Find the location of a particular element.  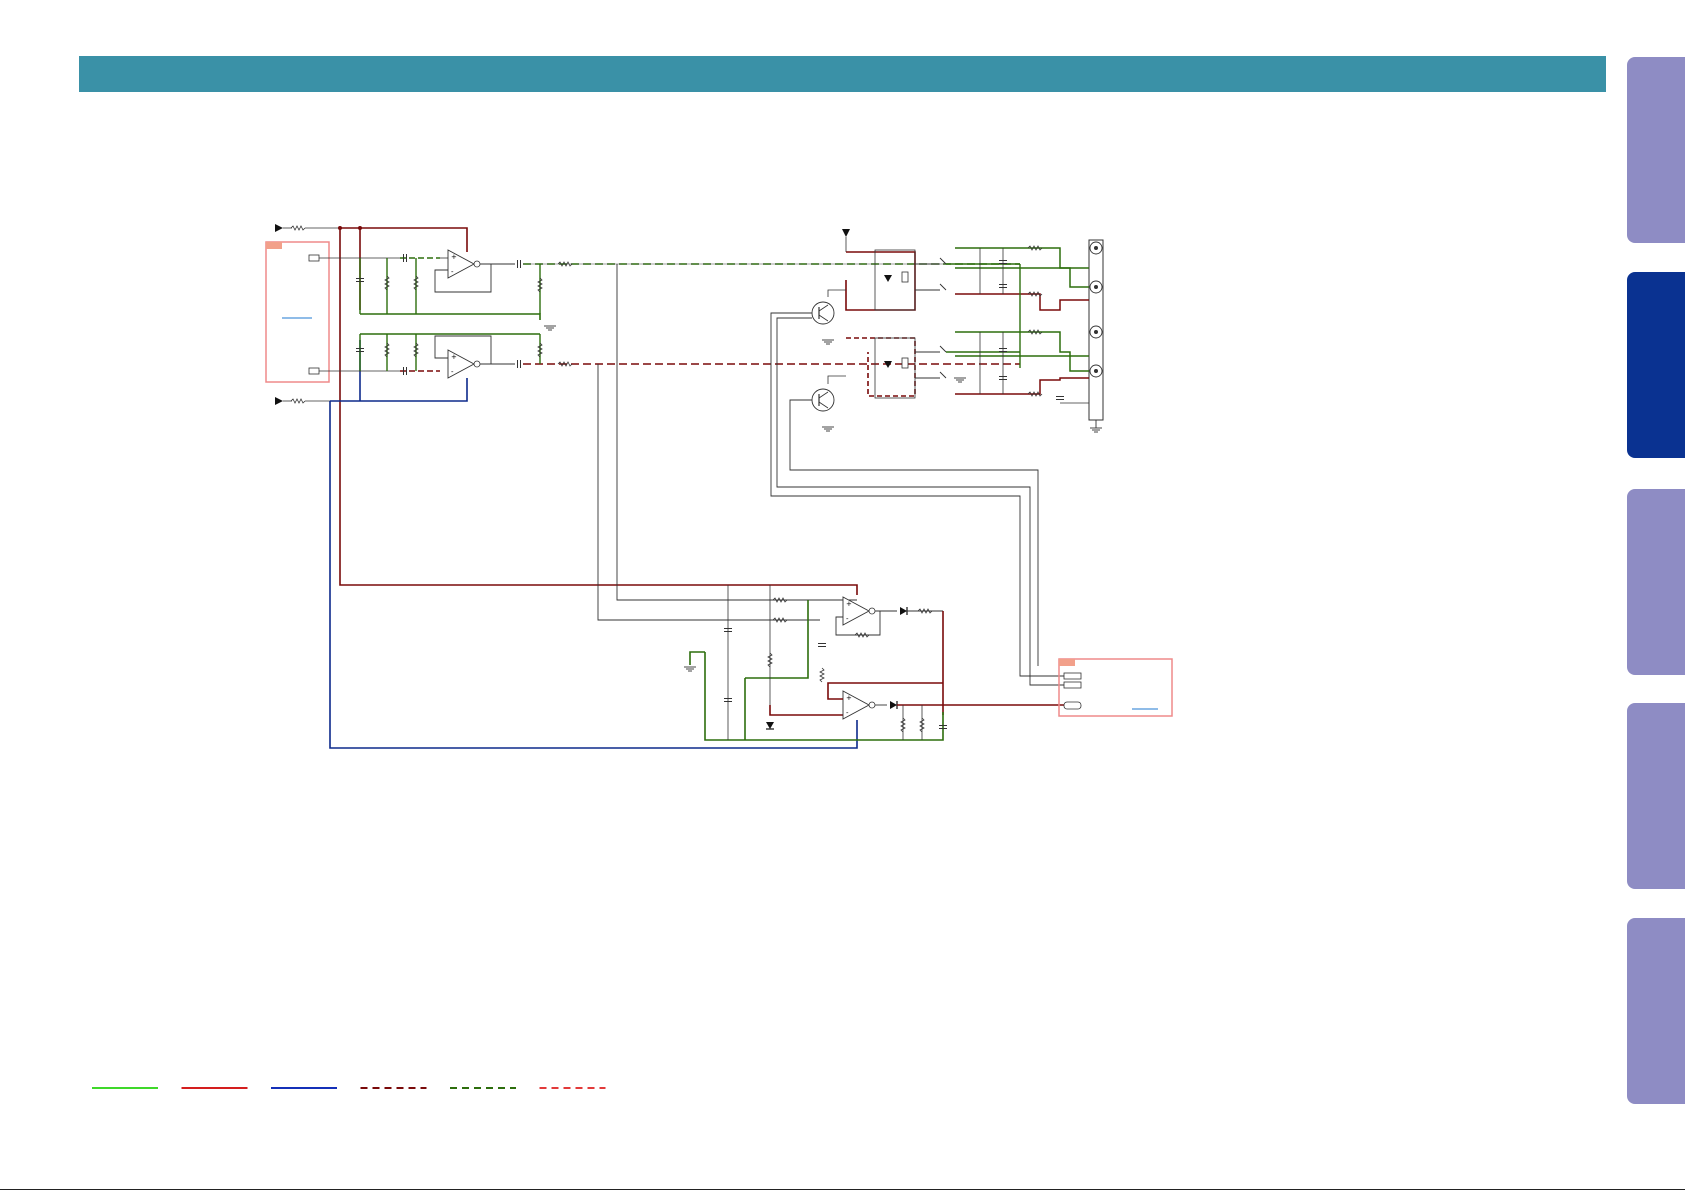

bottom-rule is located at coordinates (842, 1189).